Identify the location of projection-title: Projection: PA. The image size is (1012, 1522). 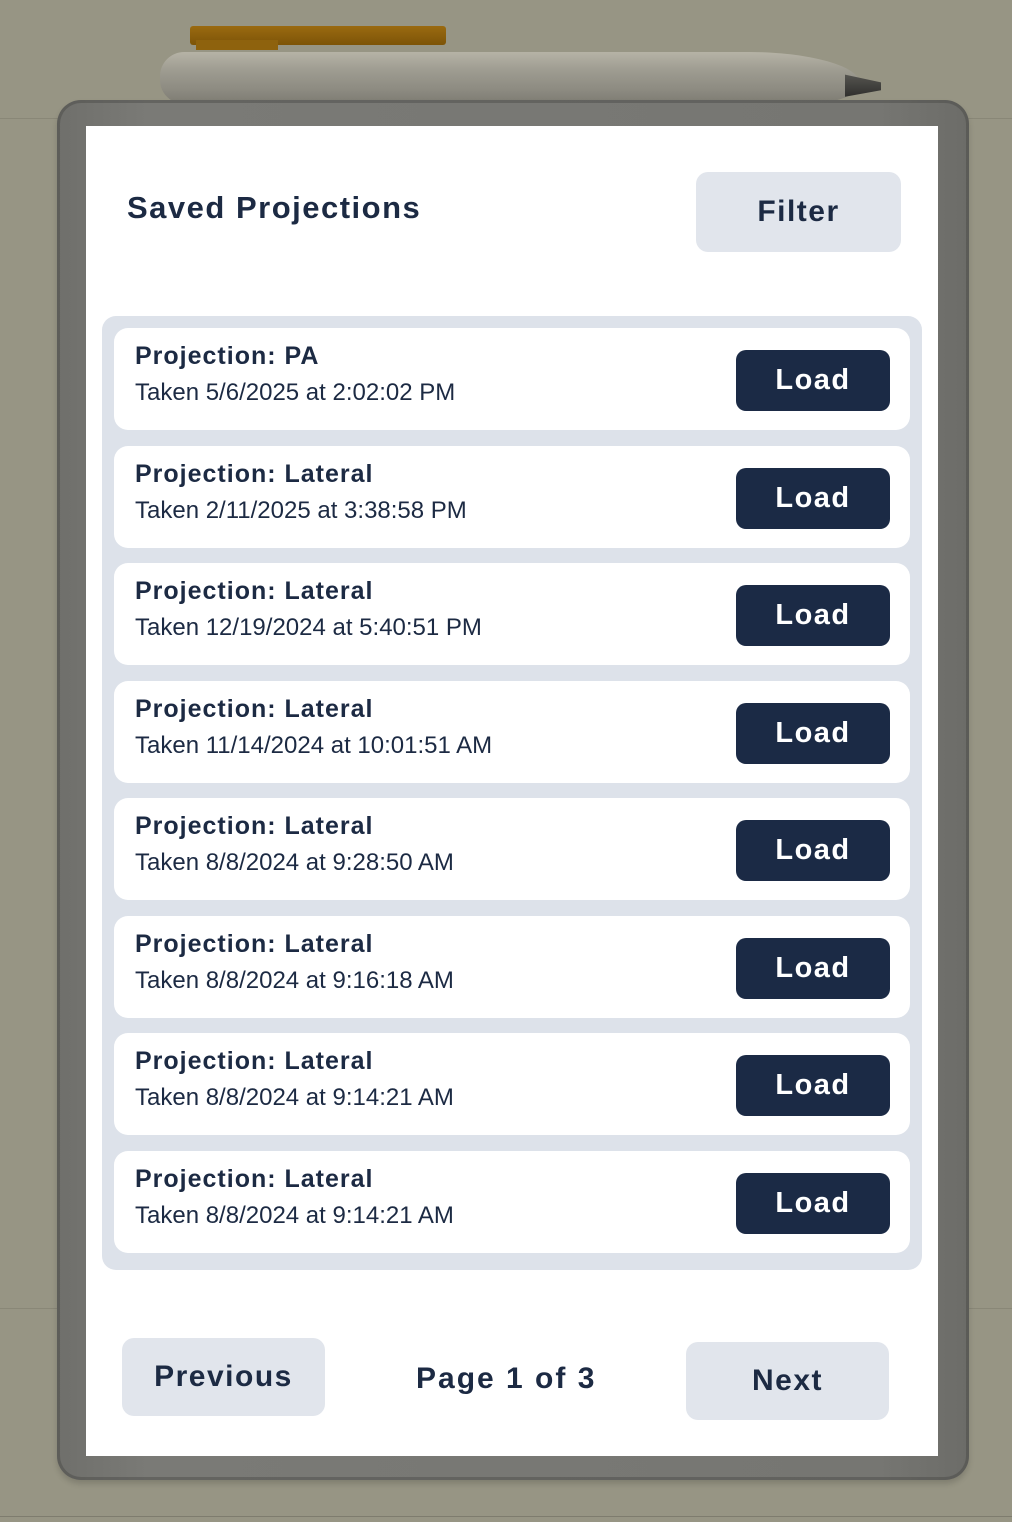
(227, 356).